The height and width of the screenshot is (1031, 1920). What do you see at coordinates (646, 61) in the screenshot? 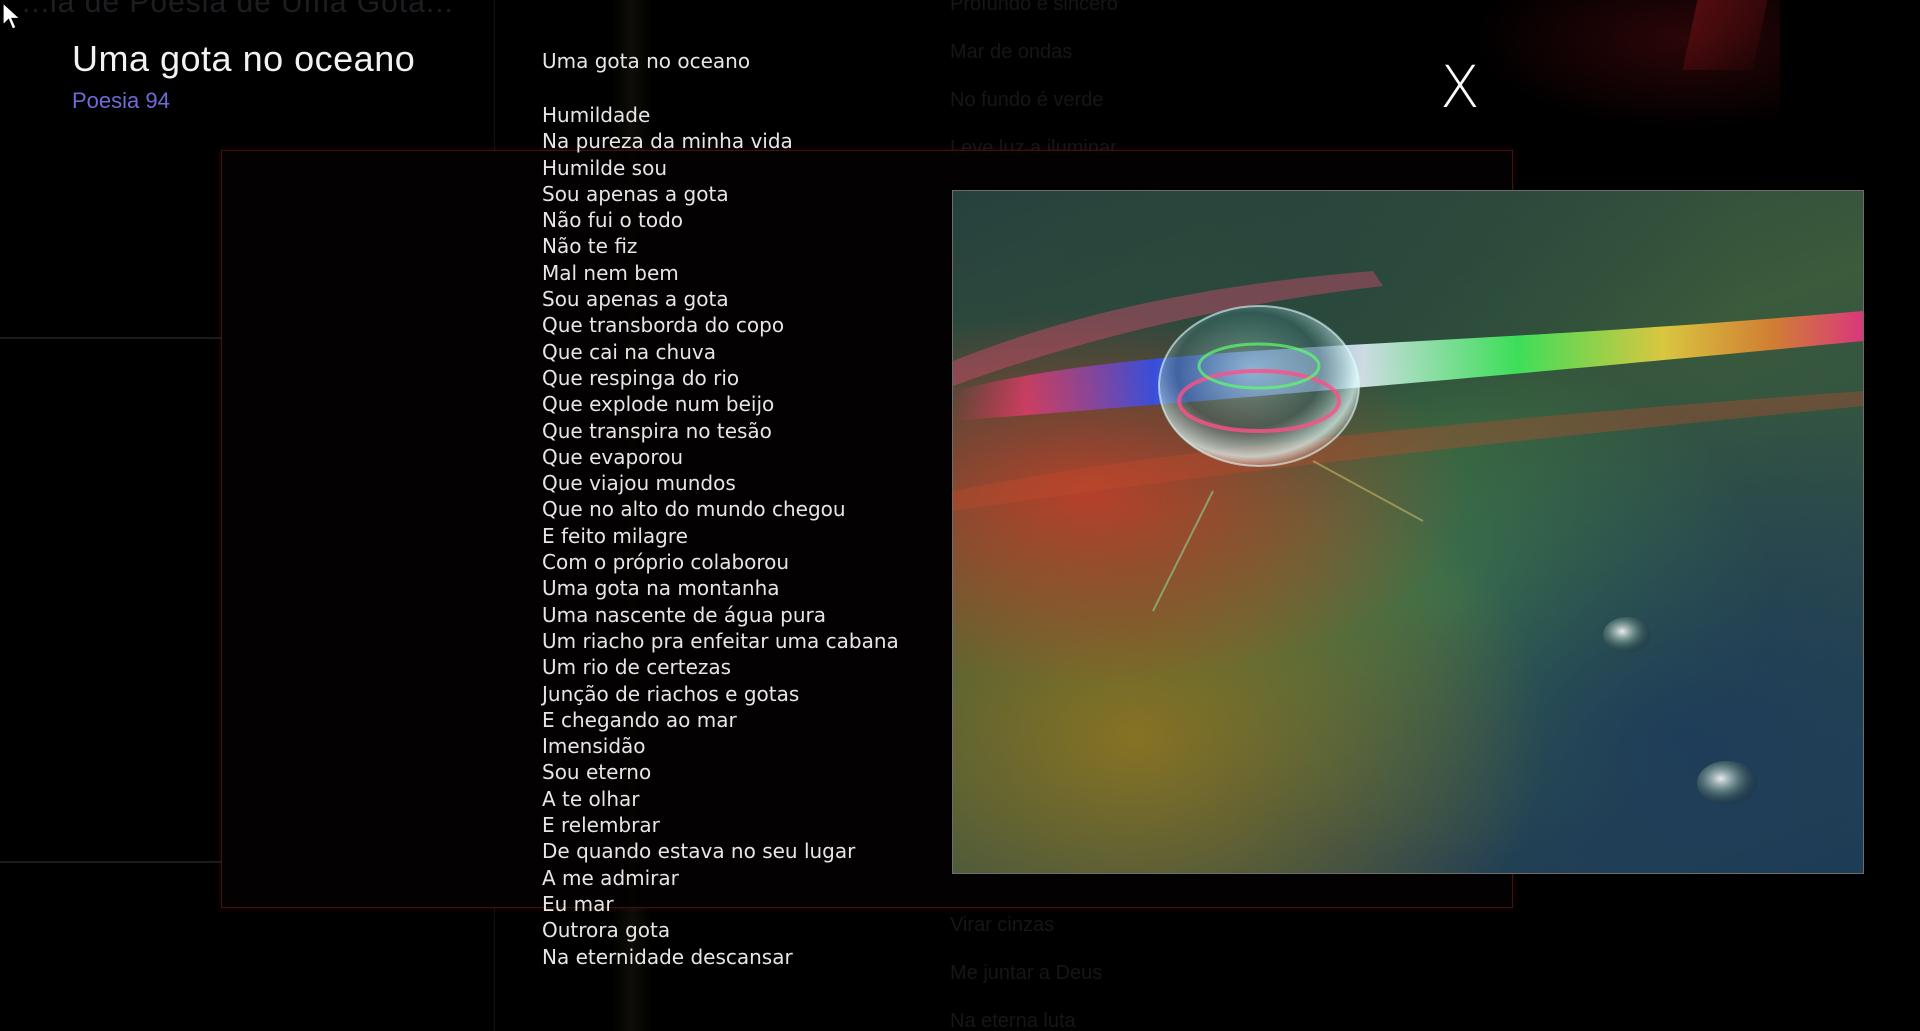
I see `poem-heading: Uma gota no oceano` at bounding box center [646, 61].